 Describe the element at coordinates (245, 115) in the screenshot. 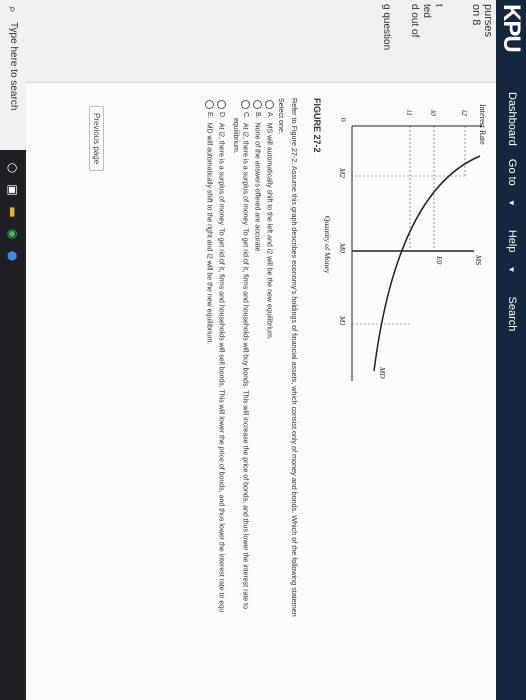

I see `option-letter: C.` at that location.